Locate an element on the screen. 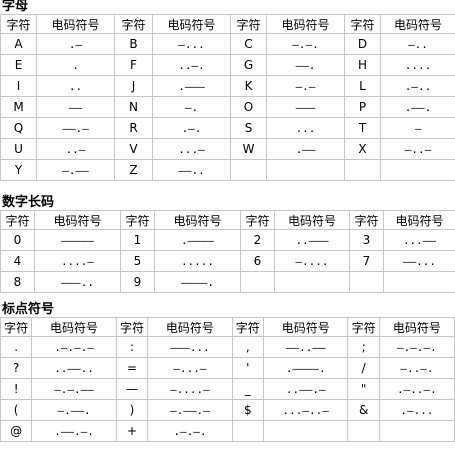 The height and width of the screenshot is (459, 455). morse-code-cell: ——..—— is located at coordinates (305, 347).